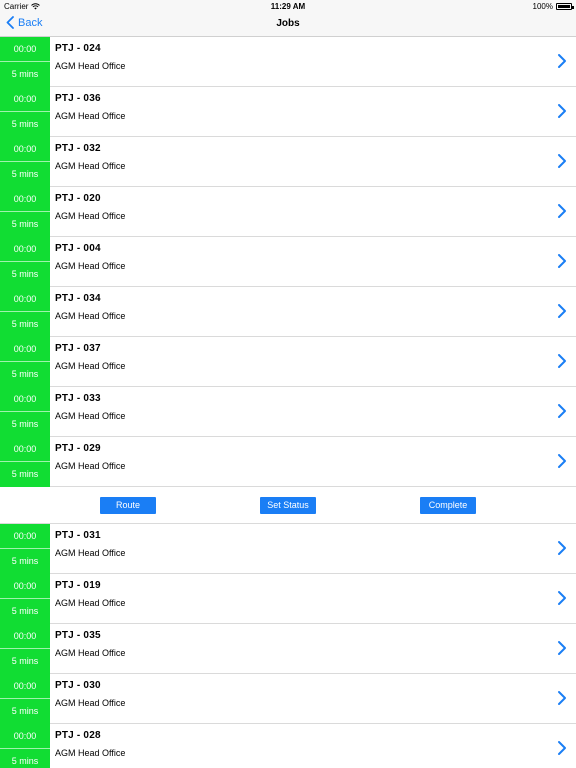  What do you see at coordinates (313, 598) in the screenshot?
I see `job-info: PTJ - 019 AGM Head Office` at bounding box center [313, 598].